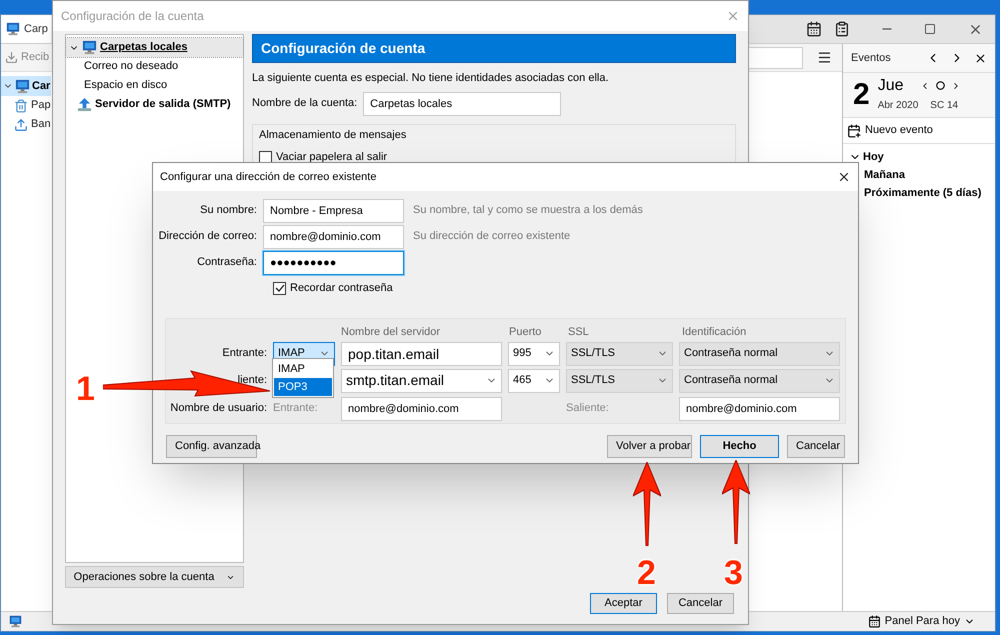  What do you see at coordinates (919, 131) in the screenshot?
I see `new-event-button: Nuevo evento` at bounding box center [919, 131].